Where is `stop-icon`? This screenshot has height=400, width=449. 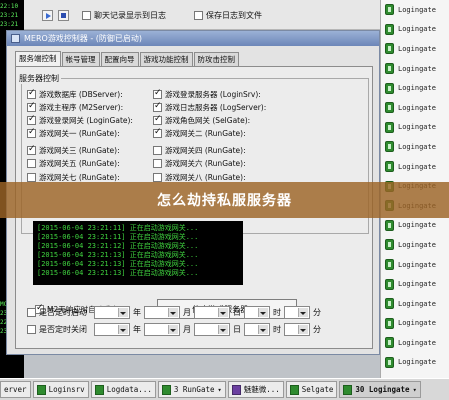
stop-icon is located at coordinates (63, 15).